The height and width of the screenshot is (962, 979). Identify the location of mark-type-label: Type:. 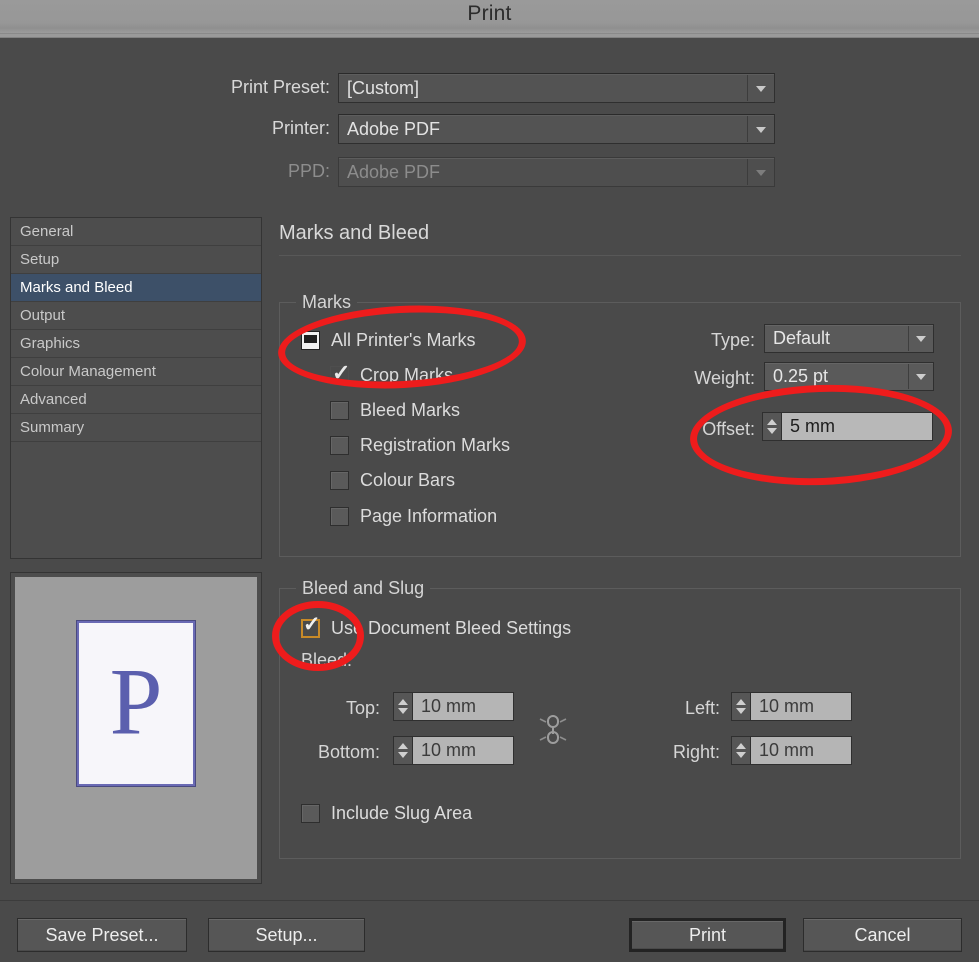
(732, 340).